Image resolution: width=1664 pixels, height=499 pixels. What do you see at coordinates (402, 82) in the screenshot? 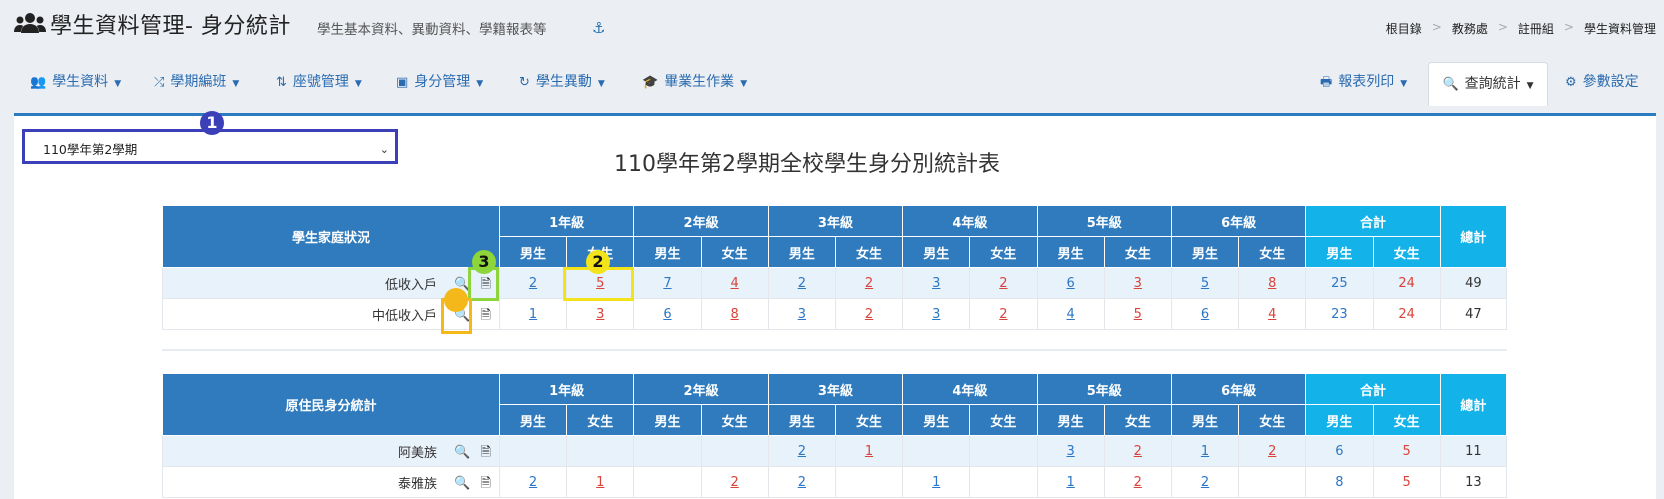
I see `id-card-icon: ▣` at bounding box center [402, 82].